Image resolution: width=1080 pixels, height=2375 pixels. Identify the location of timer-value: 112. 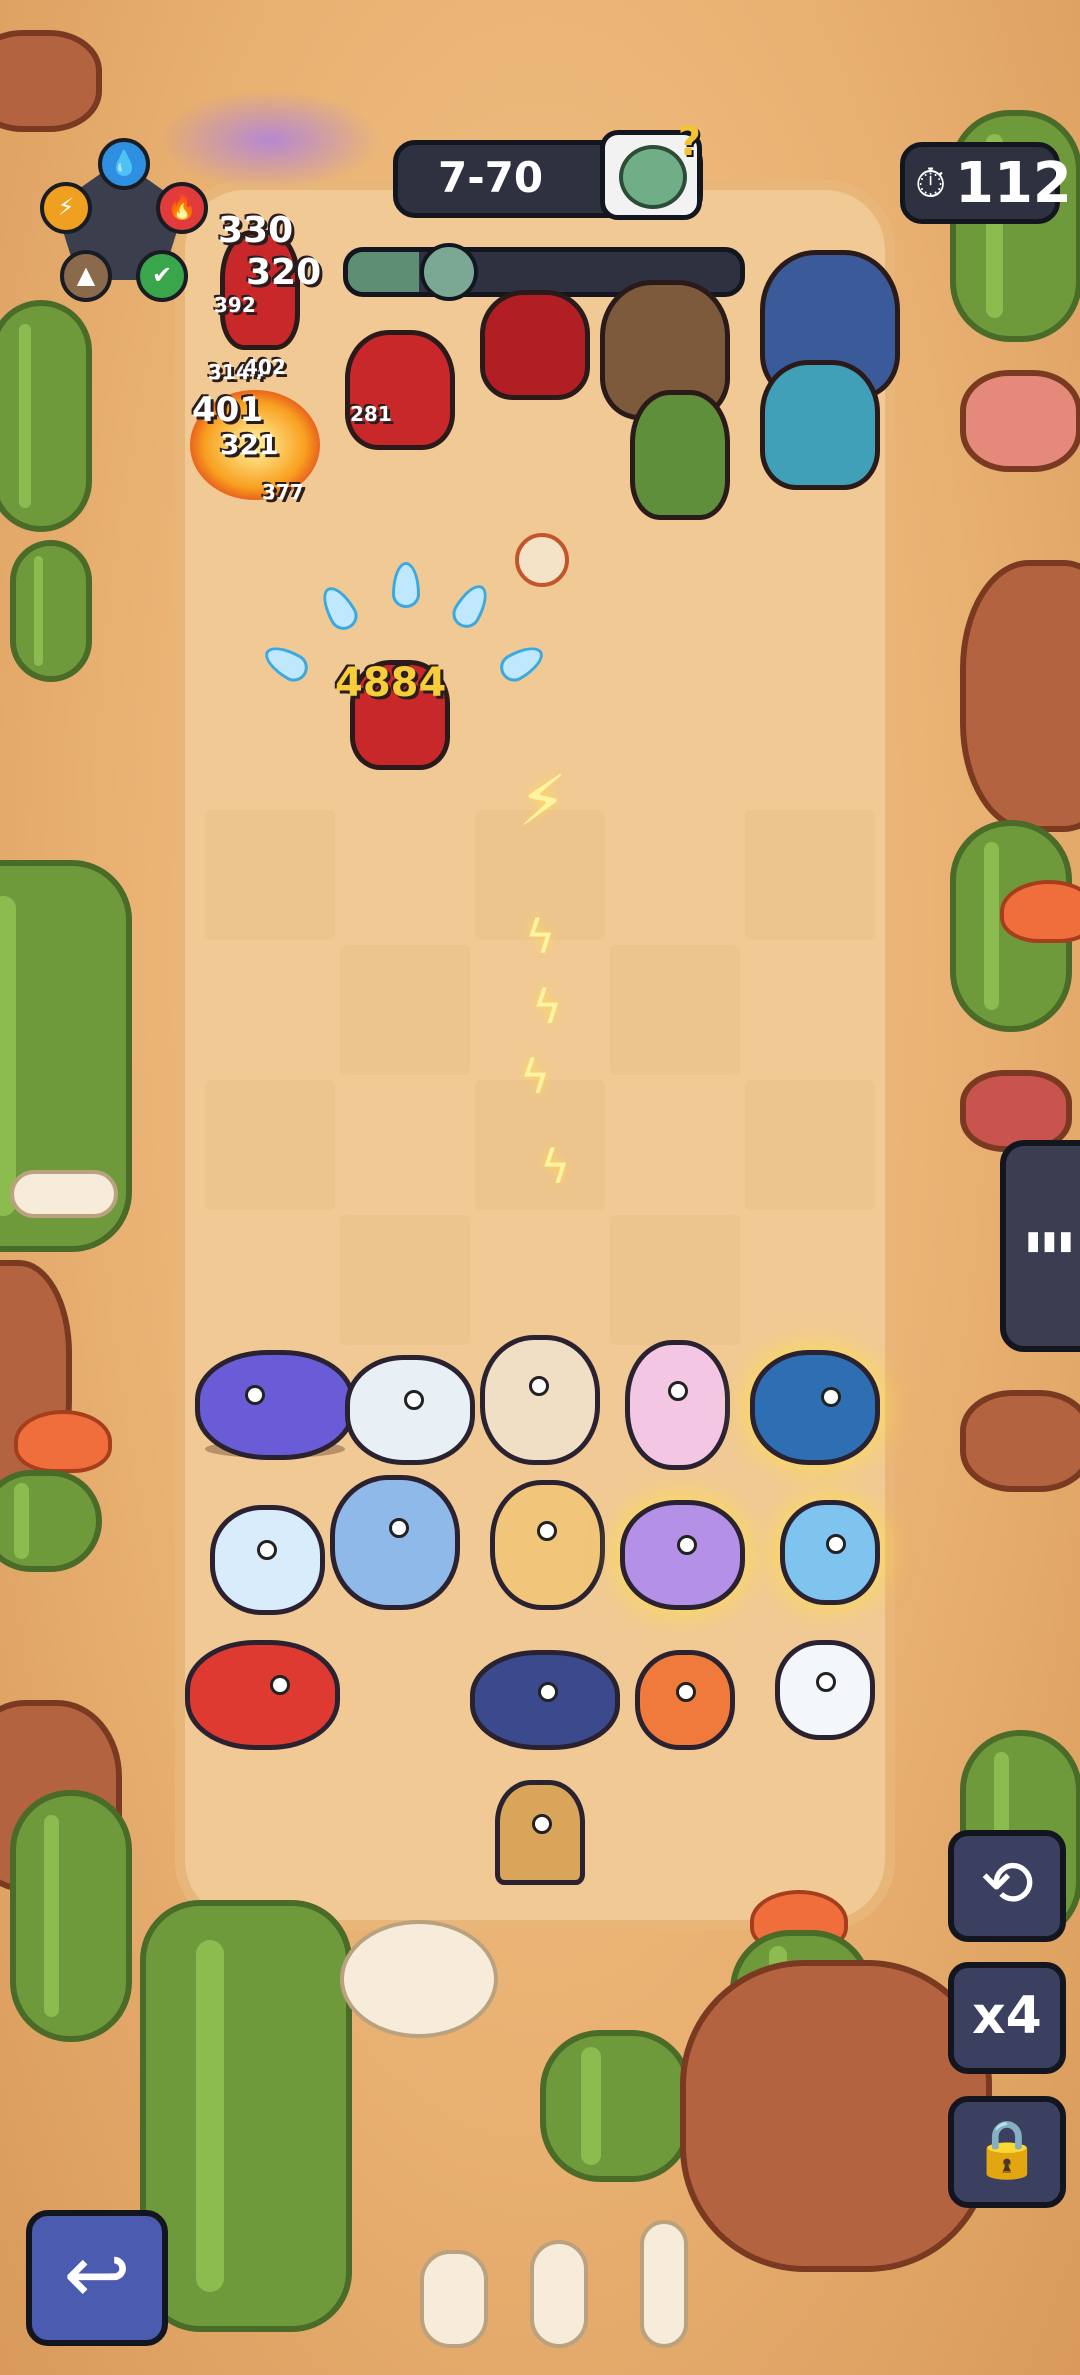
(1013, 183).